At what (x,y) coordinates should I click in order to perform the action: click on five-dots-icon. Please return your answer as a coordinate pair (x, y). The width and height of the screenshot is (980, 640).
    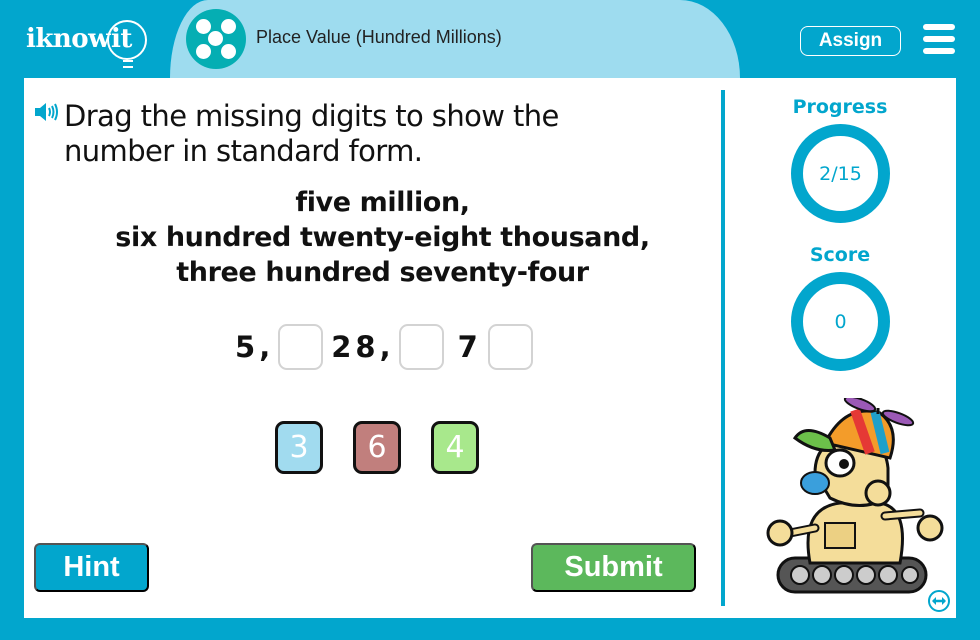
    Looking at the image, I should click on (216, 39).